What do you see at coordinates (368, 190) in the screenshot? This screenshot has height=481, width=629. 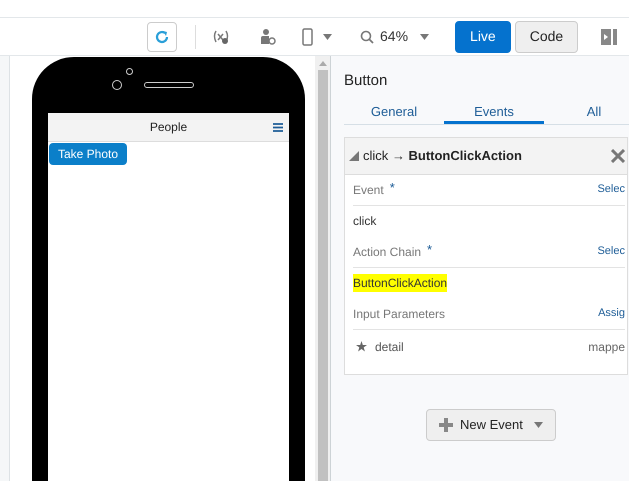 I see `field-label: Event` at bounding box center [368, 190].